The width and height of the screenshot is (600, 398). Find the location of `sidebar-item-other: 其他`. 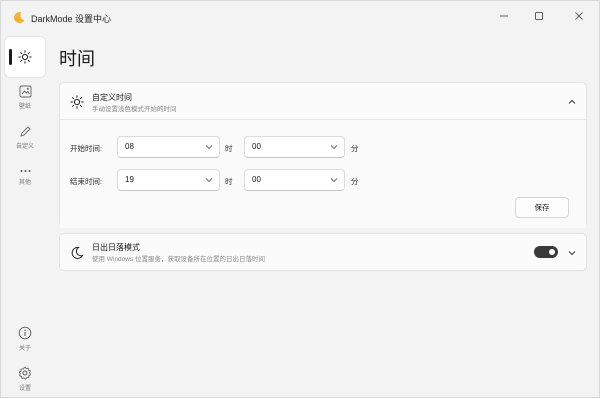

sidebar-item-other: 其他 is located at coordinates (25, 177).